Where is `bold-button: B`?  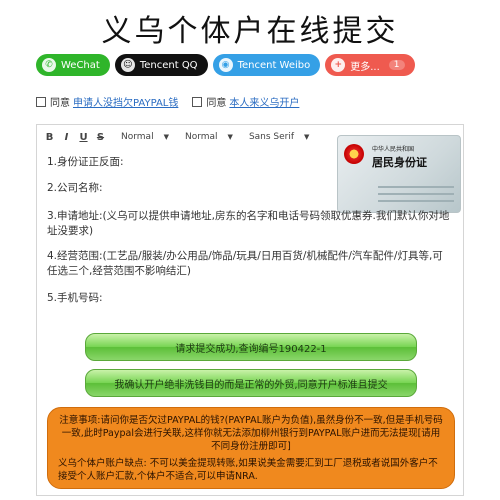
bold-button: B is located at coordinates (49, 137).